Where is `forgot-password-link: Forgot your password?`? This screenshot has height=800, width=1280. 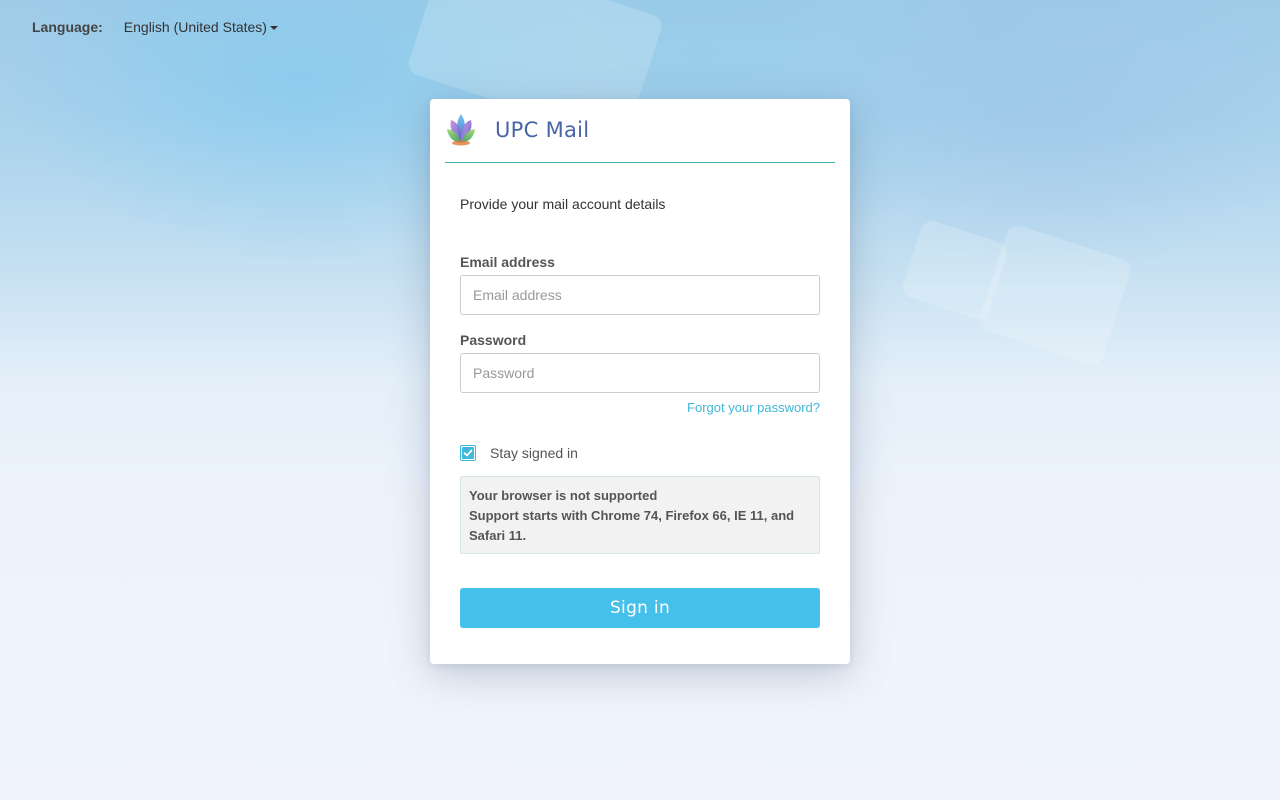
forgot-password-link: Forgot your password? is located at coordinates (753, 407).